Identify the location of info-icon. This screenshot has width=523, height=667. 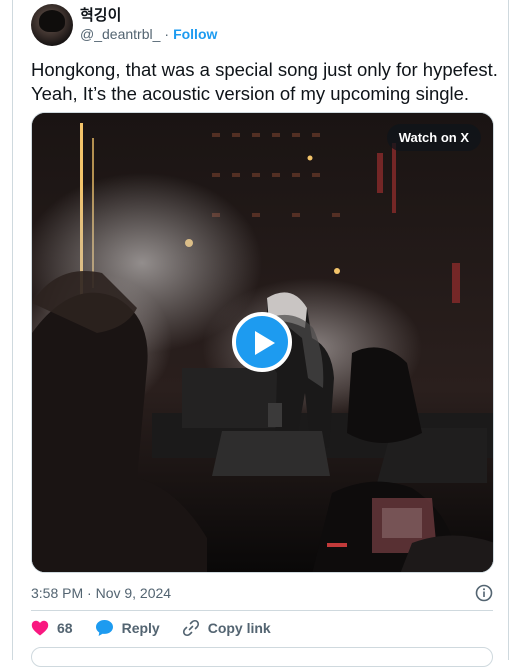
(484, 593).